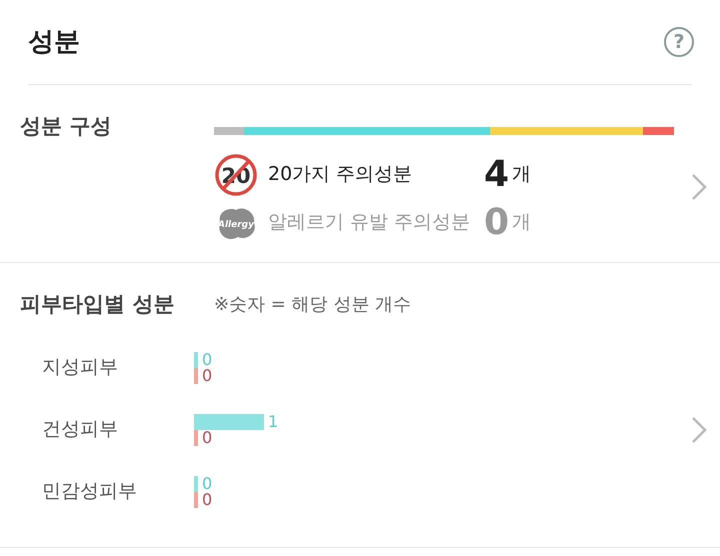 This screenshot has width=720, height=556. Describe the element at coordinates (54, 42) in the screenshot. I see `section-title: 성분` at that location.